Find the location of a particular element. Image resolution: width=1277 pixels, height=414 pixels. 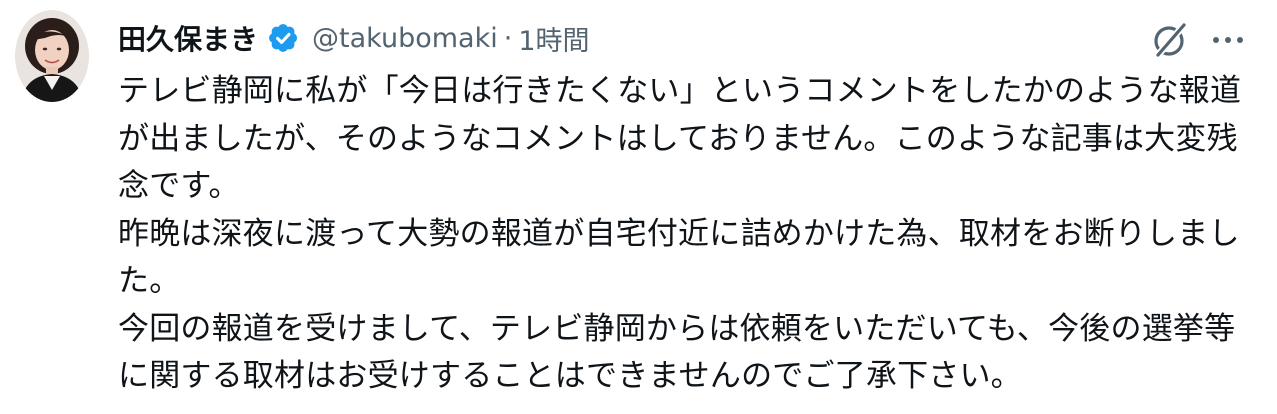

avatar is located at coordinates (52, 56).